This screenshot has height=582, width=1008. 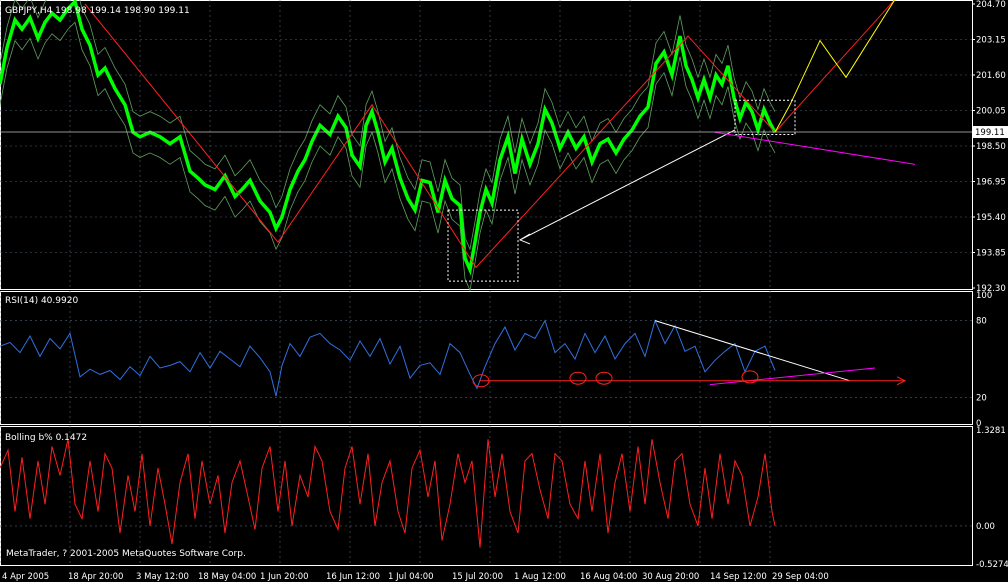 I want to click on rsi-line, so click(x=388, y=358).